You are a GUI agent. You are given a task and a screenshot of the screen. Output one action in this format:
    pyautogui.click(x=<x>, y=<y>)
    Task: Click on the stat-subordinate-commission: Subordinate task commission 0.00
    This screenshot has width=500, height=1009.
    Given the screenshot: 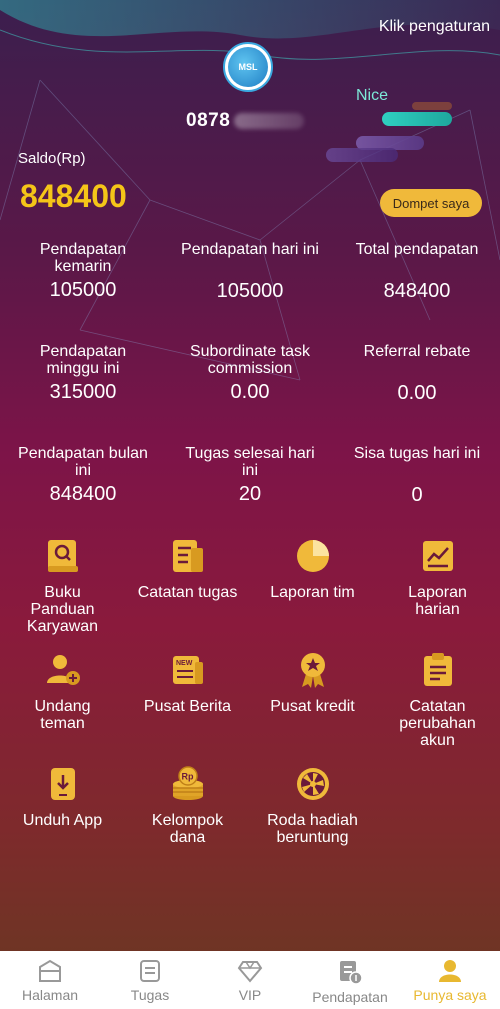 What is the action you would take?
    pyautogui.click(x=250, y=373)
    